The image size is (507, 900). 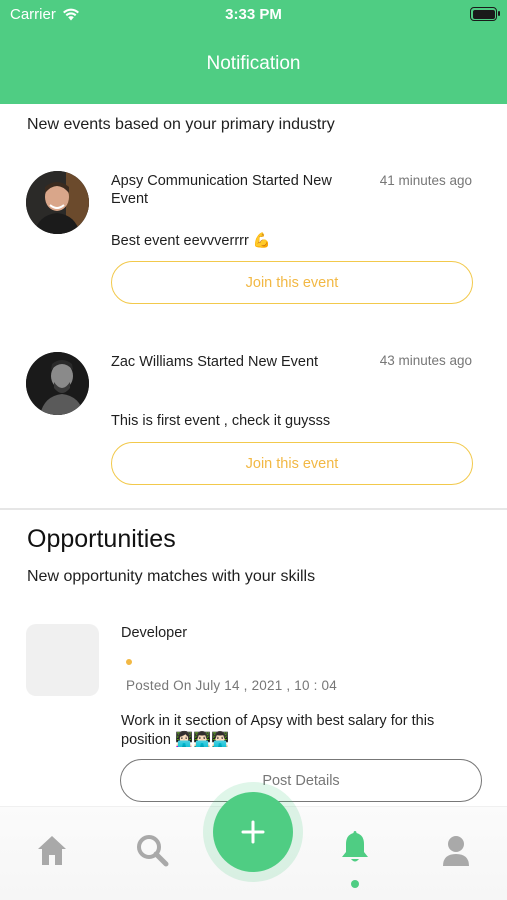 I want to click on page-title: Notification, so click(x=253, y=63).